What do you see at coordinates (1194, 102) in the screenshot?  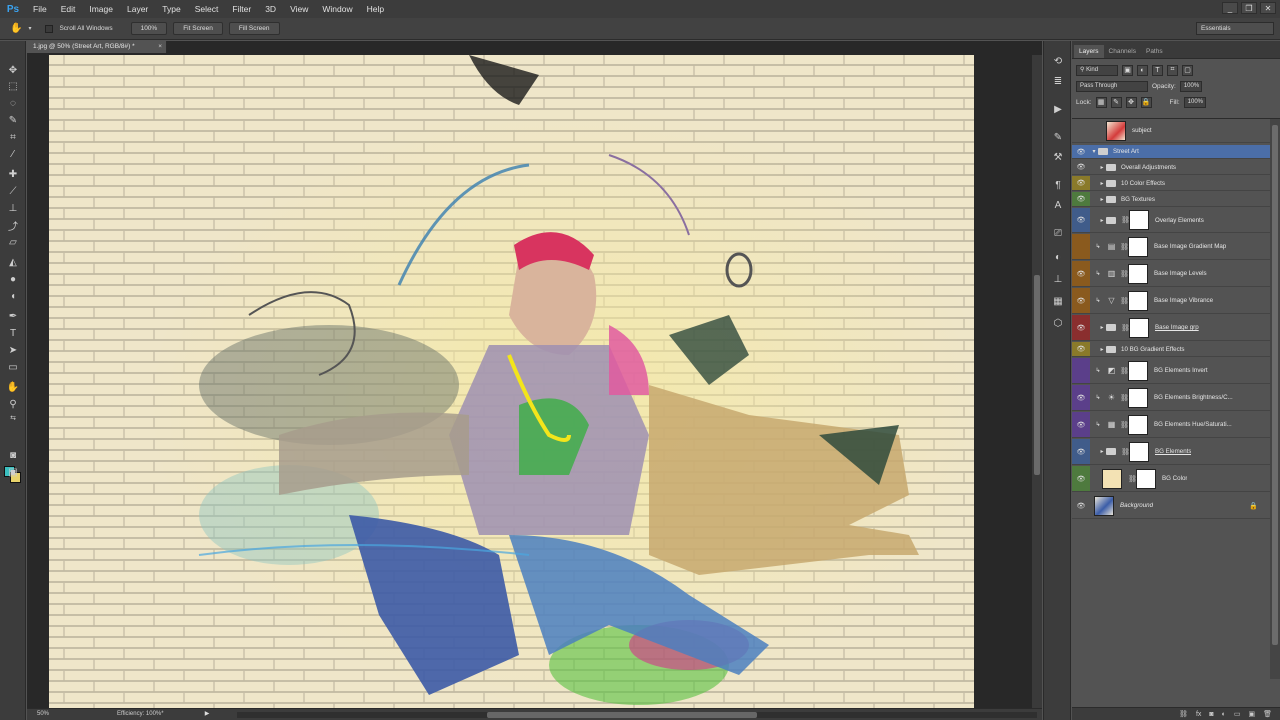 I see `fill-input: 100%` at bounding box center [1194, 102].